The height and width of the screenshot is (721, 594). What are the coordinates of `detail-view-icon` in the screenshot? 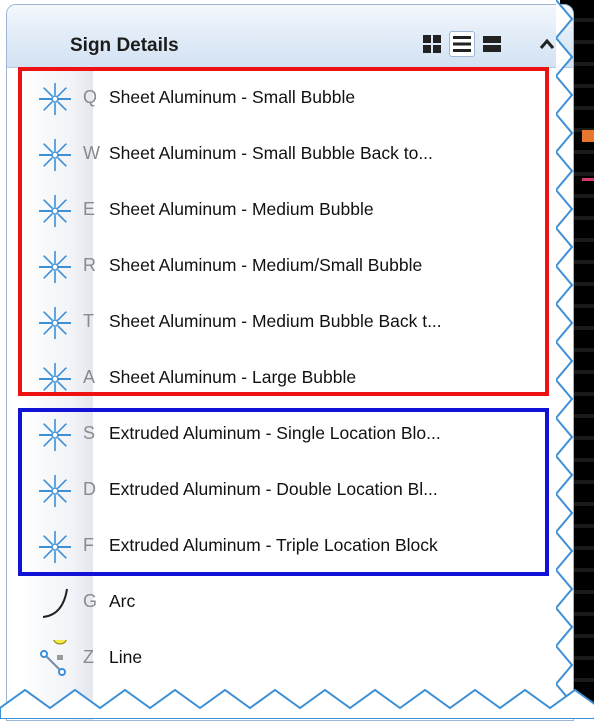 It's located at (492, 44).